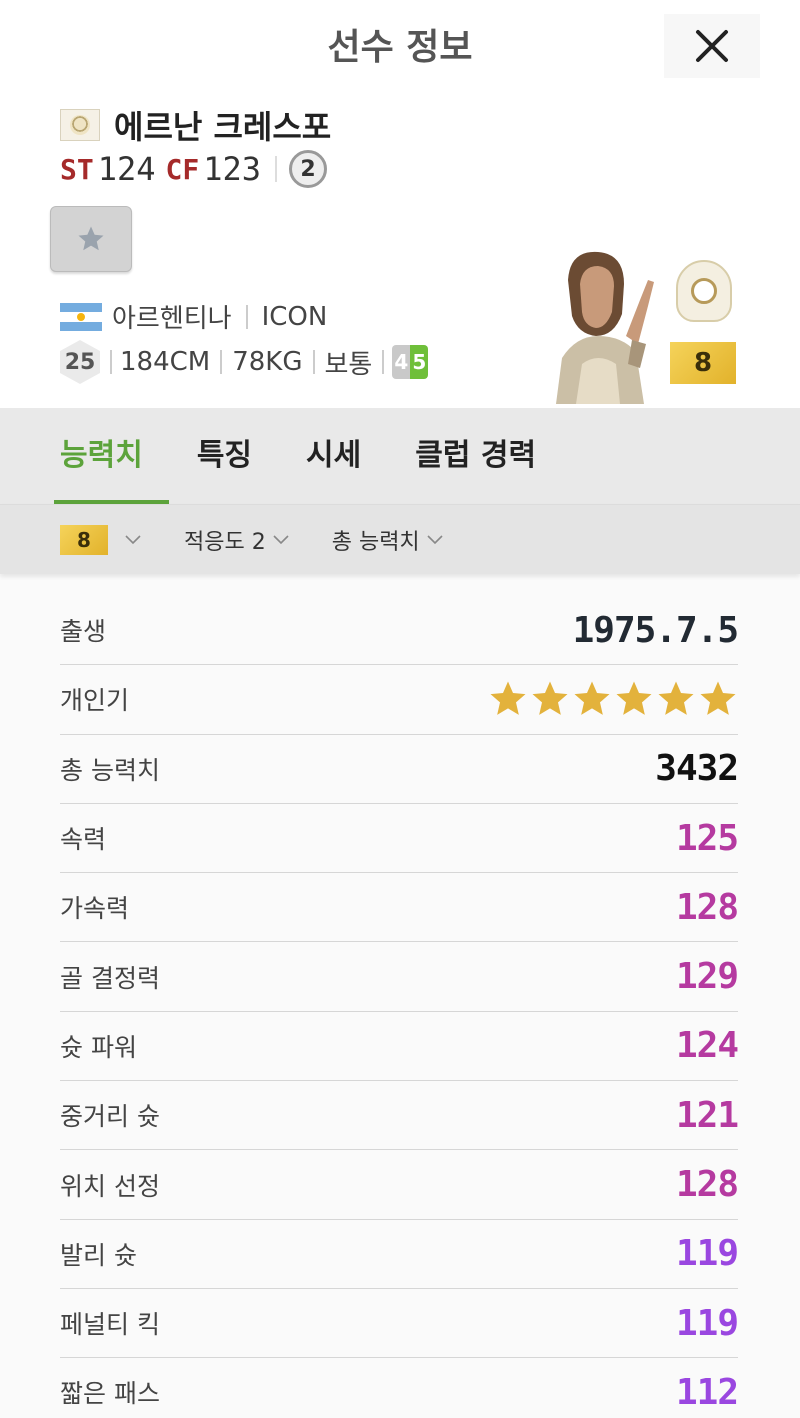 This screenshot has height=1418, width=800. What do you see at coordinates (84, 539) in the screenshot?
I see `grade-filter-value: 8` at bounding box center [84, 539].